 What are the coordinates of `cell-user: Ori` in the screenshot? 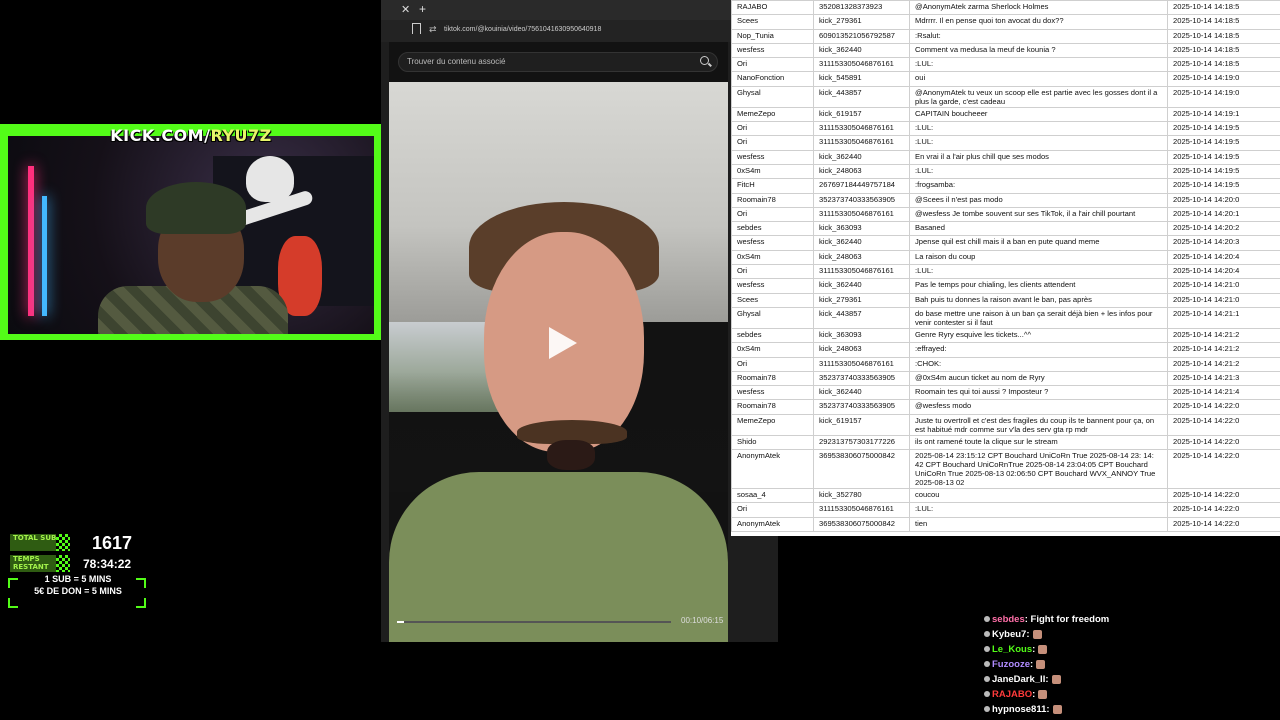 It's located at (772, 214).